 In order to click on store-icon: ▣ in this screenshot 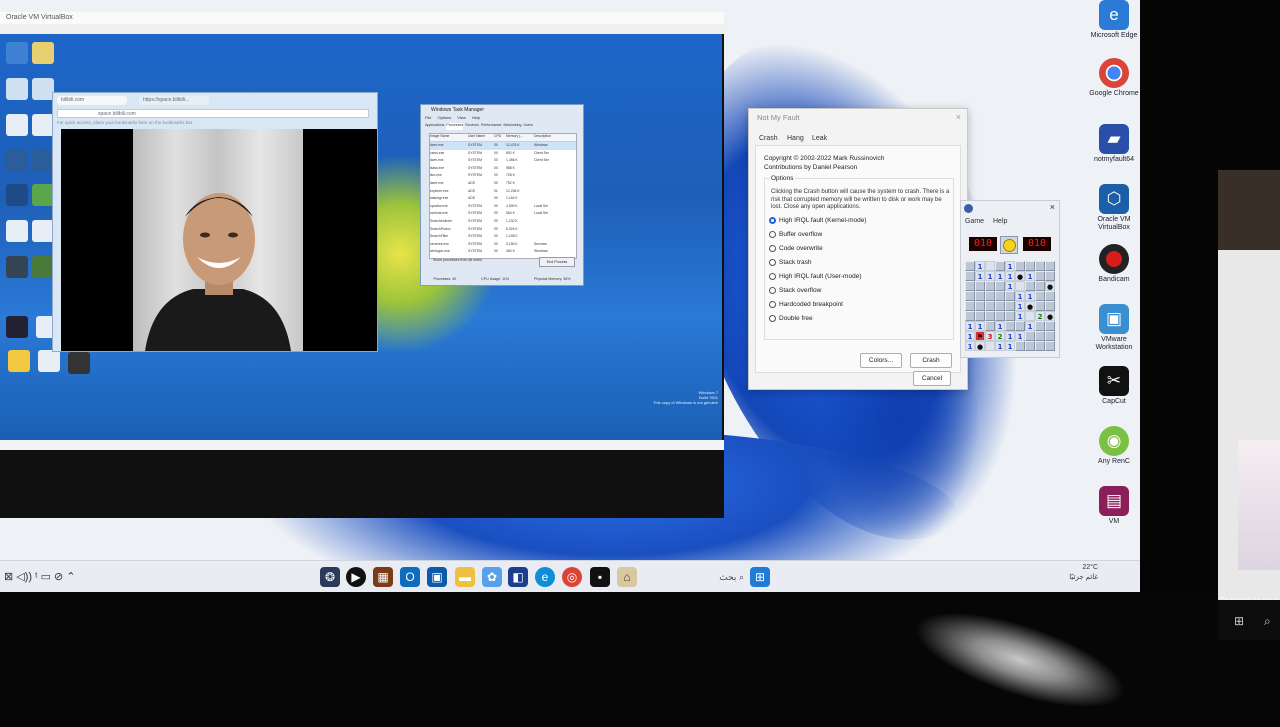, I will do `click(437, 577)`.